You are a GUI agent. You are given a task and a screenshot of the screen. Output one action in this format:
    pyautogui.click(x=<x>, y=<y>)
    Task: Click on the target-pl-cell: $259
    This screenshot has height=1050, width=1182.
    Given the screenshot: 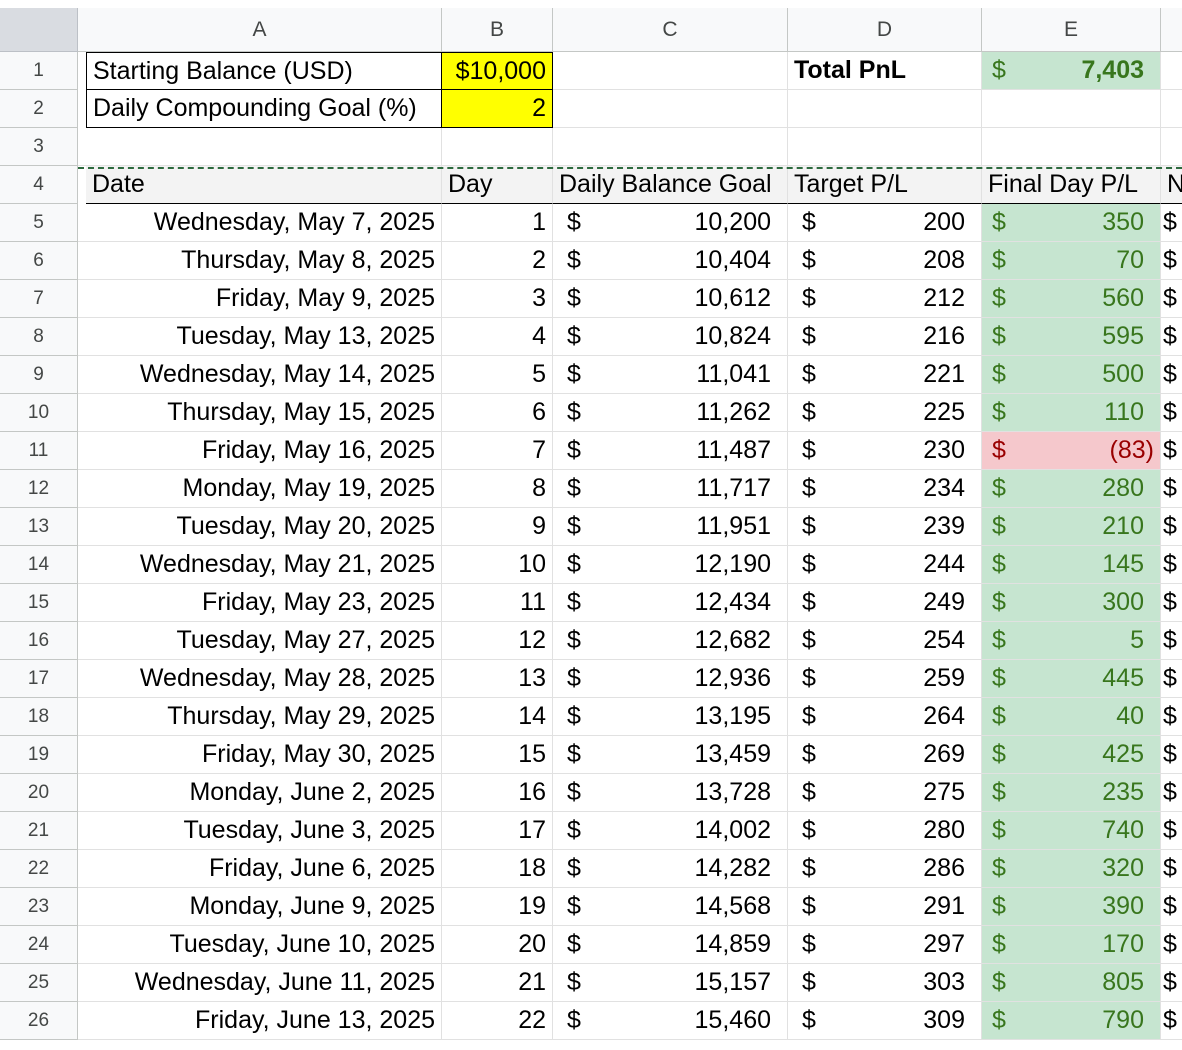 What is the action you would take?
    pyautogui.click(x=885, y=679)
    